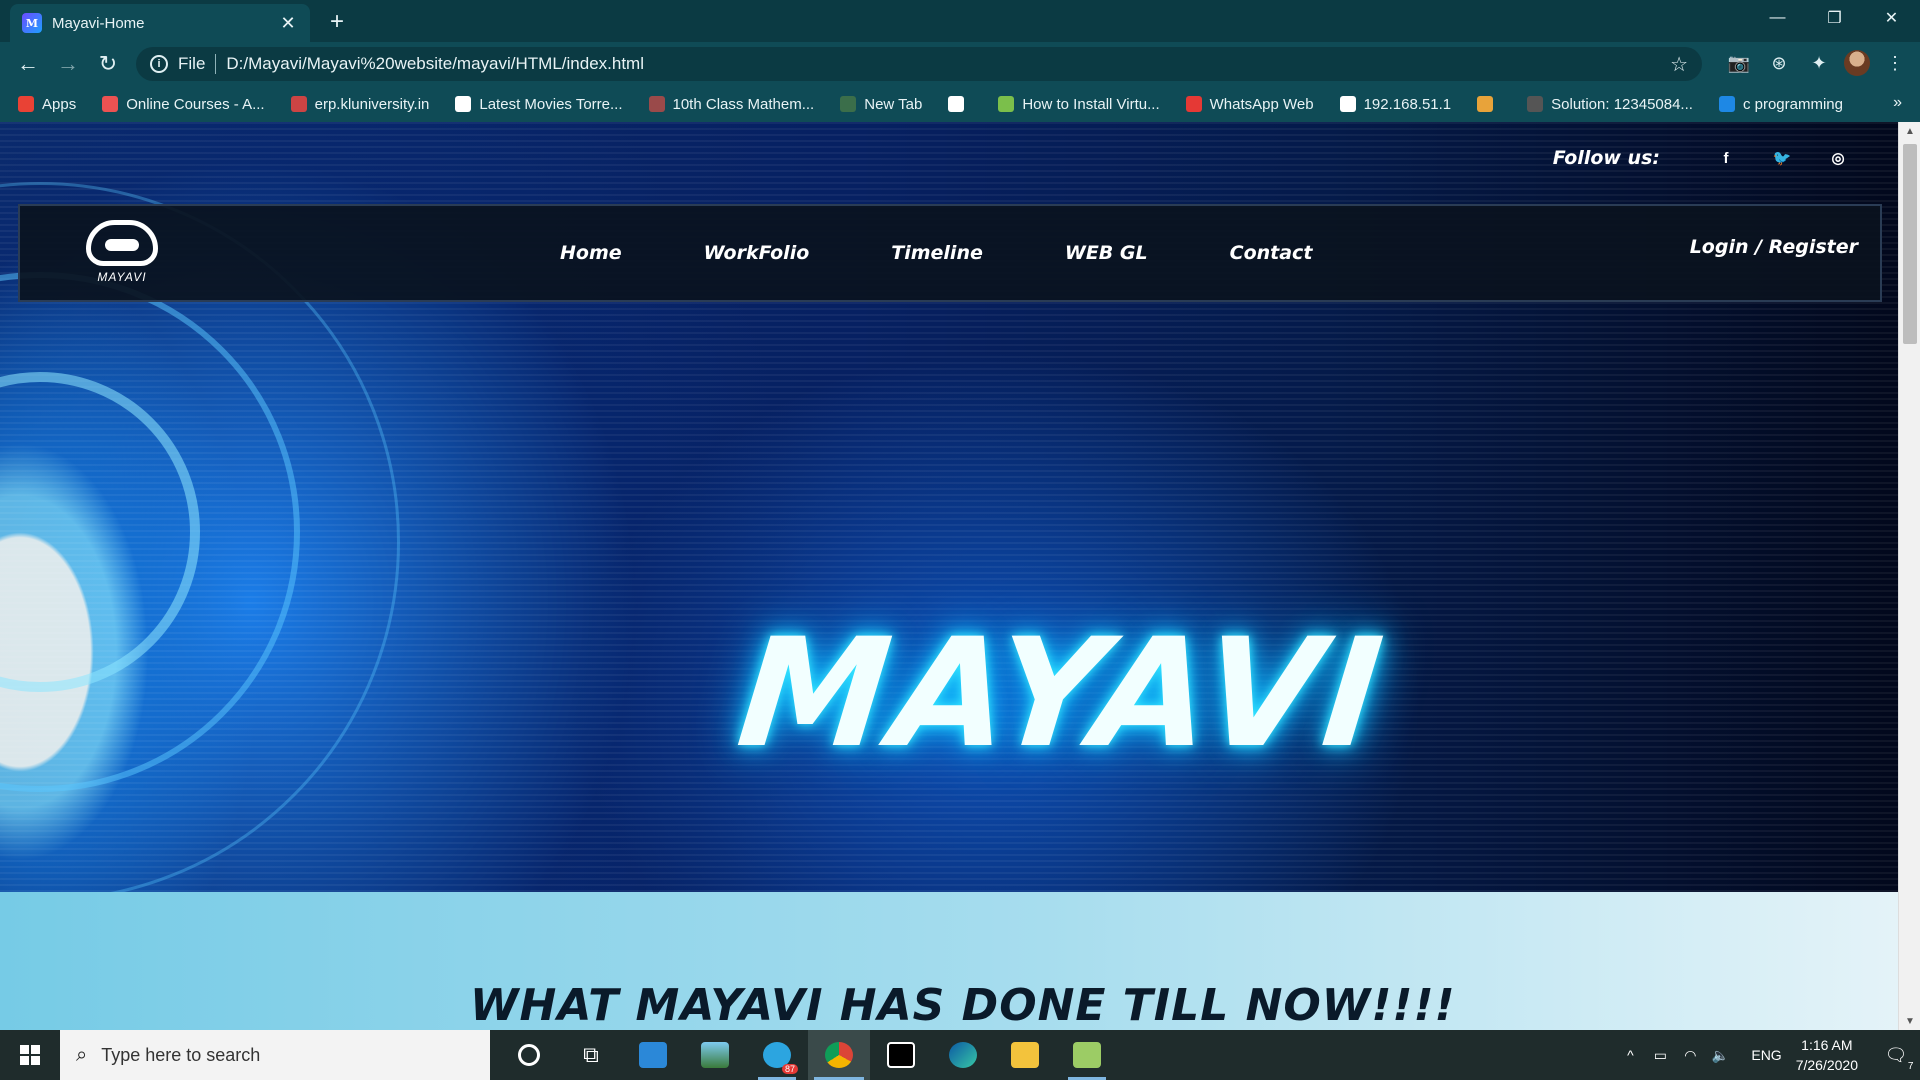  What do you see at coordinates (949, 961) in the screenshot?
I see `achievements-section: WHAT MAYAVI HAS DONE TILL NOW!!!!` at bounding box center [949, 961].